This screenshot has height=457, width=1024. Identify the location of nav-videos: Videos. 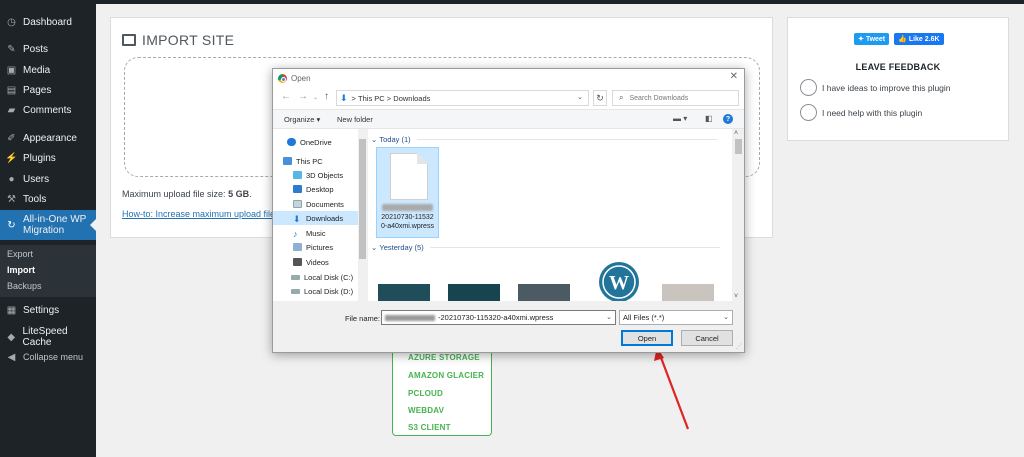
(311, 262).